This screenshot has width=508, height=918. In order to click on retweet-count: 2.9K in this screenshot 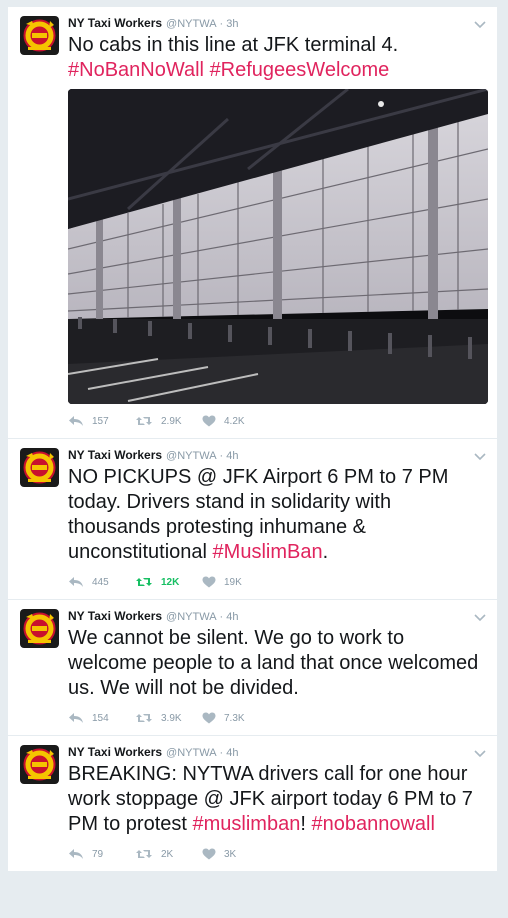, I will do `click(171, 421)`.